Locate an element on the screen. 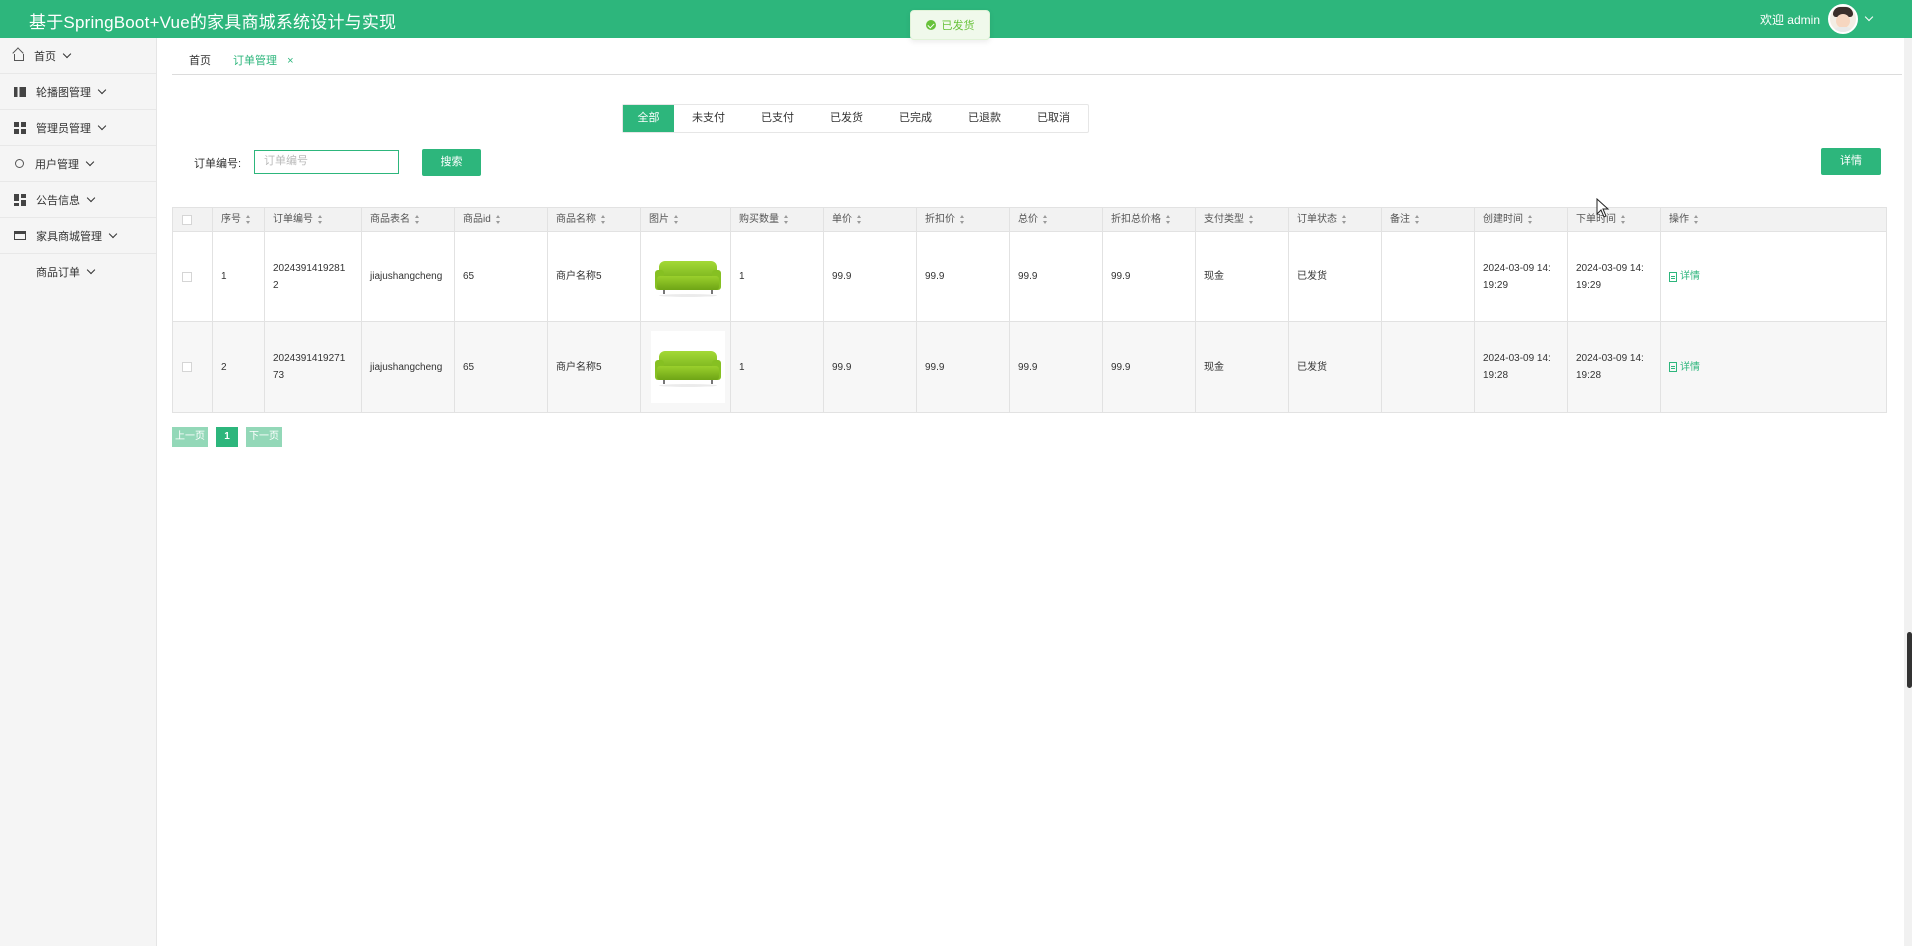 This screenshot has height=946, width=1912. cell-created: 2024-03-09 14: 19:29 is located at coordinates (1521, 276).